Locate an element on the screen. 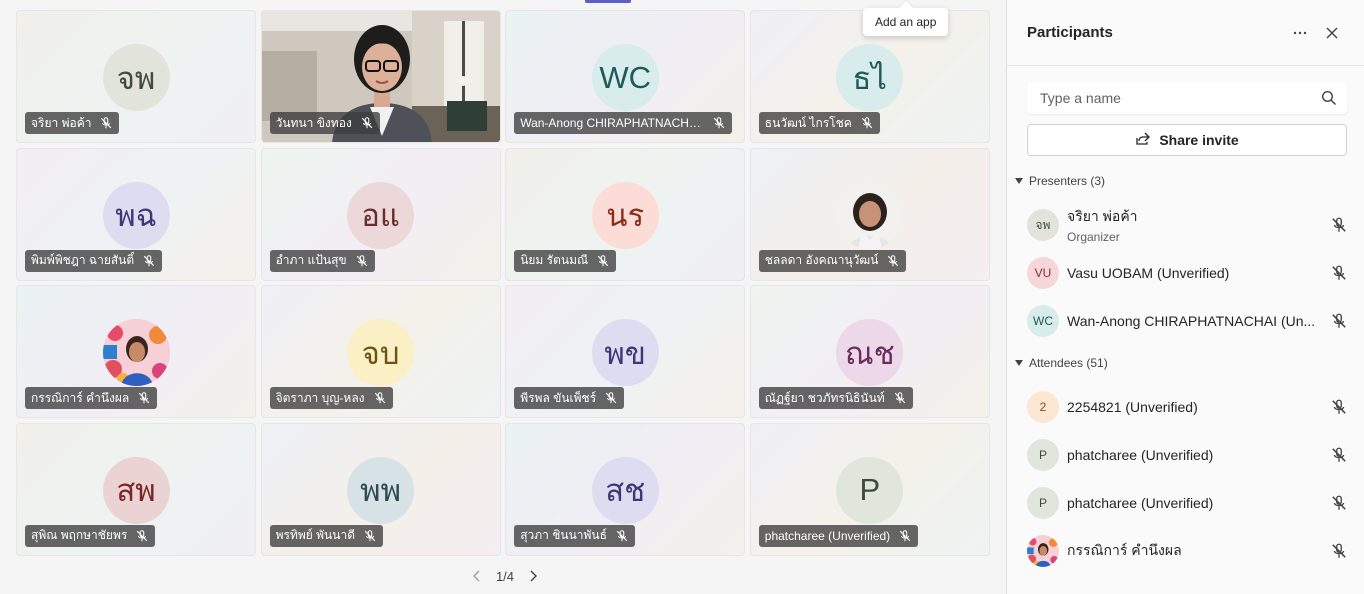 This screenshot has height=594, width=1364. participant-name-tag: จิตราภา บุญ-หลง is located at coordinates (331, 398).